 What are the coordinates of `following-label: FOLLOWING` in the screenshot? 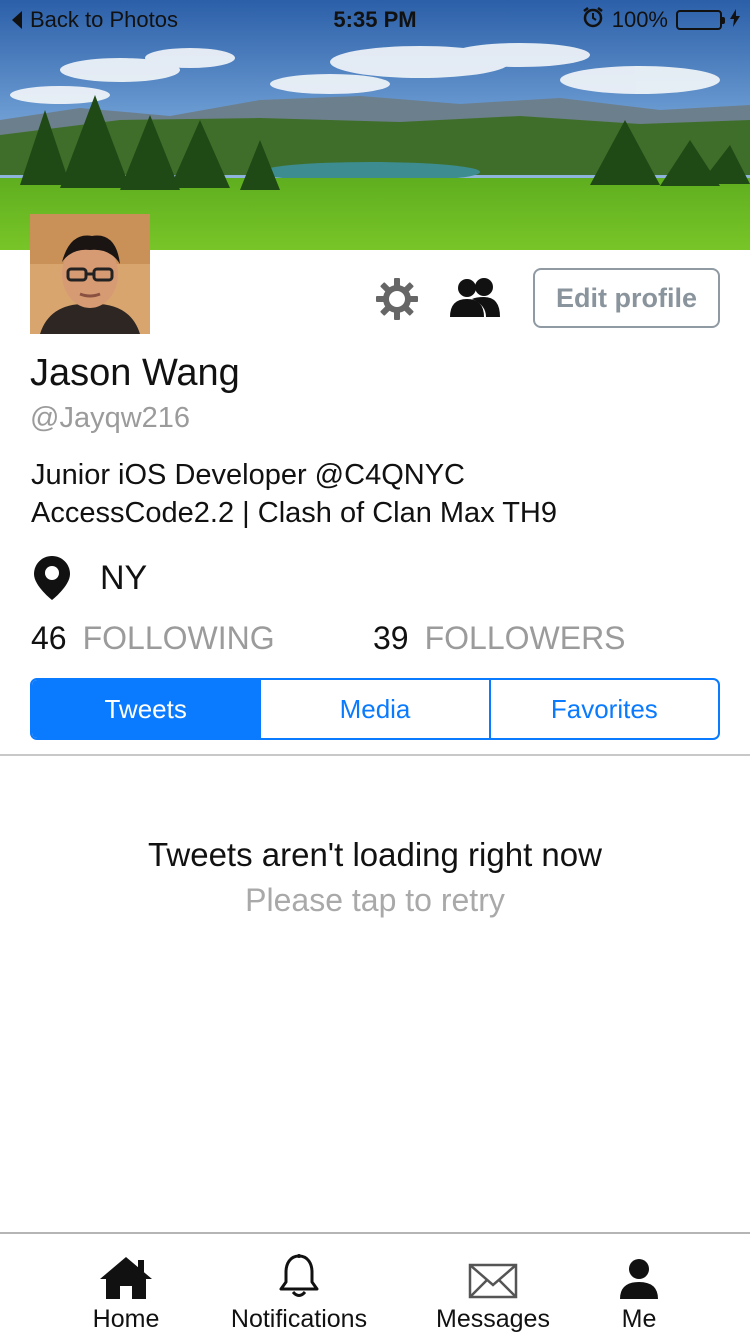 It's located at (178, 638).